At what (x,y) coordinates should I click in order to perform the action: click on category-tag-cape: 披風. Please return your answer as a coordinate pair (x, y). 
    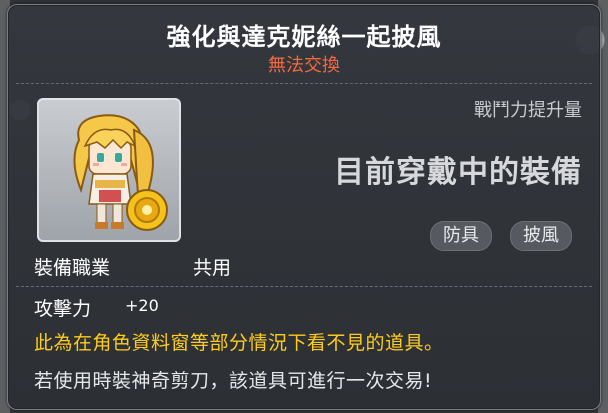
    Looking at the image, I should click on (541, 236).